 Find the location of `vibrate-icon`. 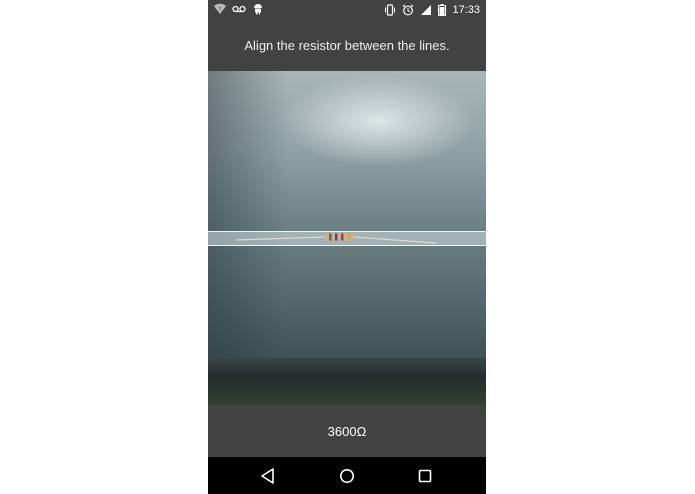

vibrate-icon is located at coordinates (390, 10).